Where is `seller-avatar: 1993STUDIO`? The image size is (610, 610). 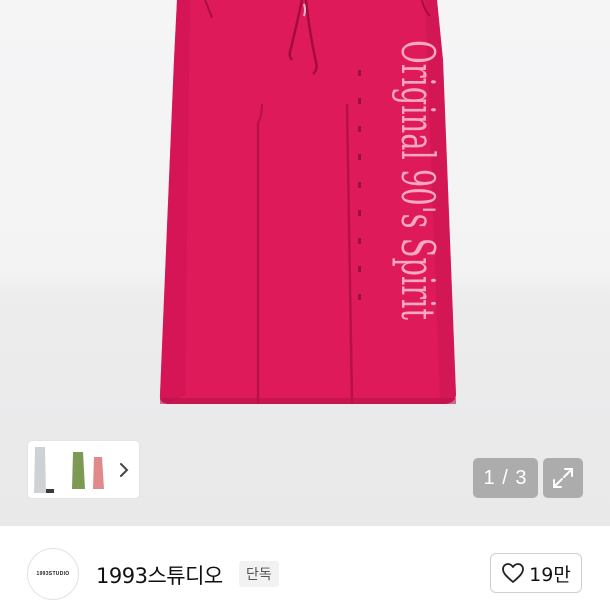
seller-avatar: 1993STUDIO is located at coordinates (53, 574).